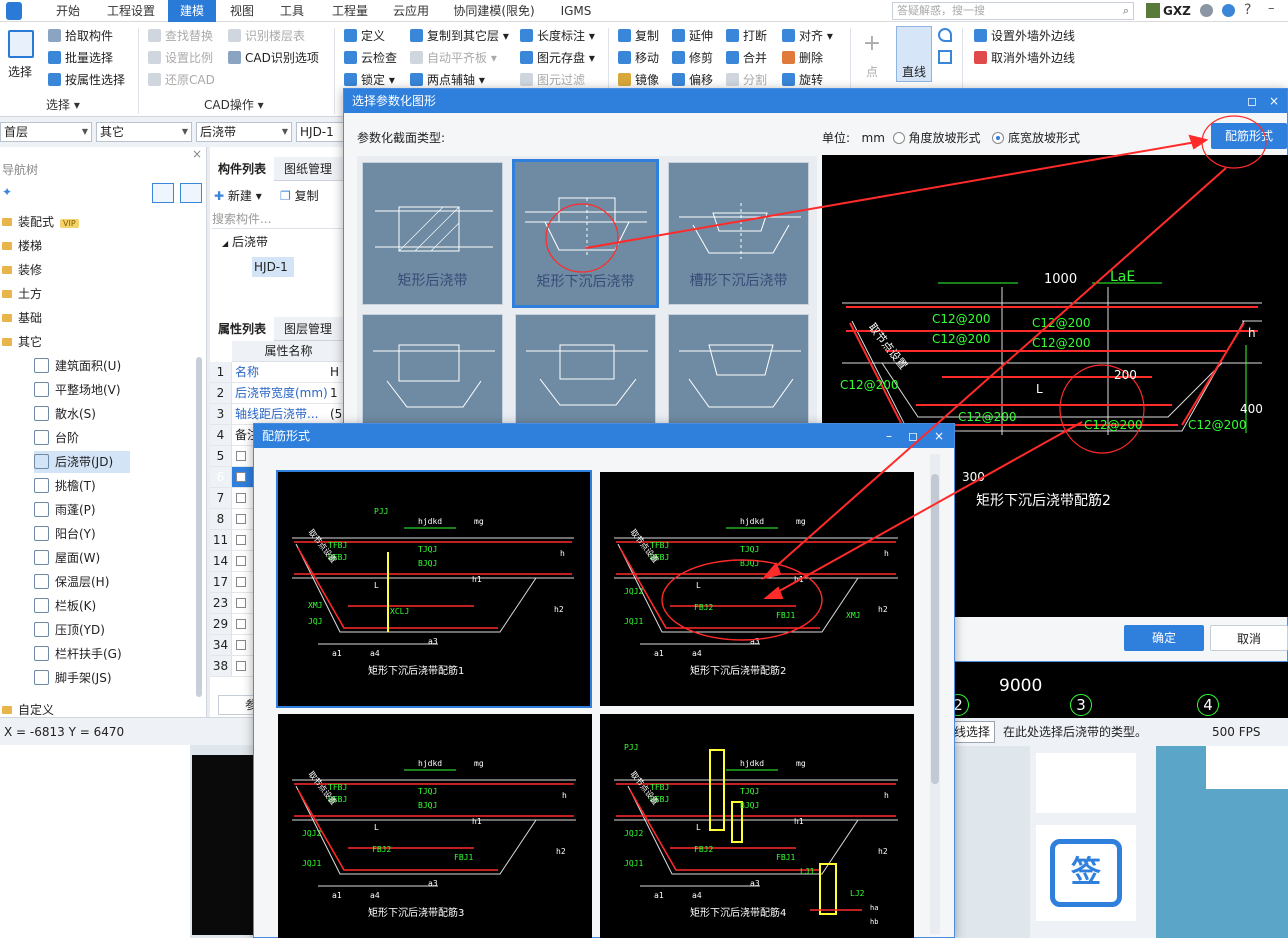 The image size is (1288, 938). Describe the element at coordinates (292, 11) in the screenshot. I see `menu-tools: 工具` at that location.